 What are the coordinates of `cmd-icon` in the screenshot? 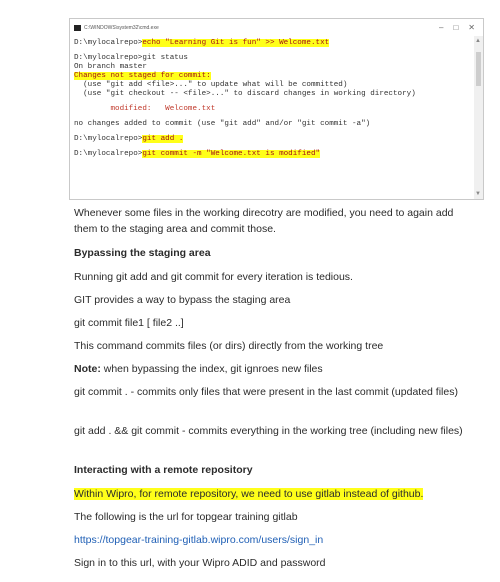 It's located at (77, 27).